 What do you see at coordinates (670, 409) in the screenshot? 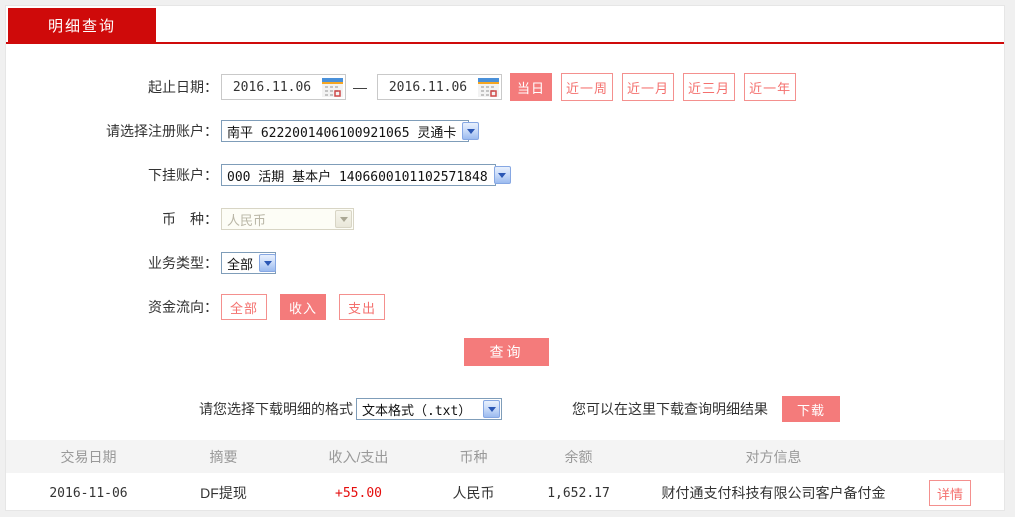
I see `download-hint: 您可以在这里下载查询明细结果` at bounding box center [670, 409].